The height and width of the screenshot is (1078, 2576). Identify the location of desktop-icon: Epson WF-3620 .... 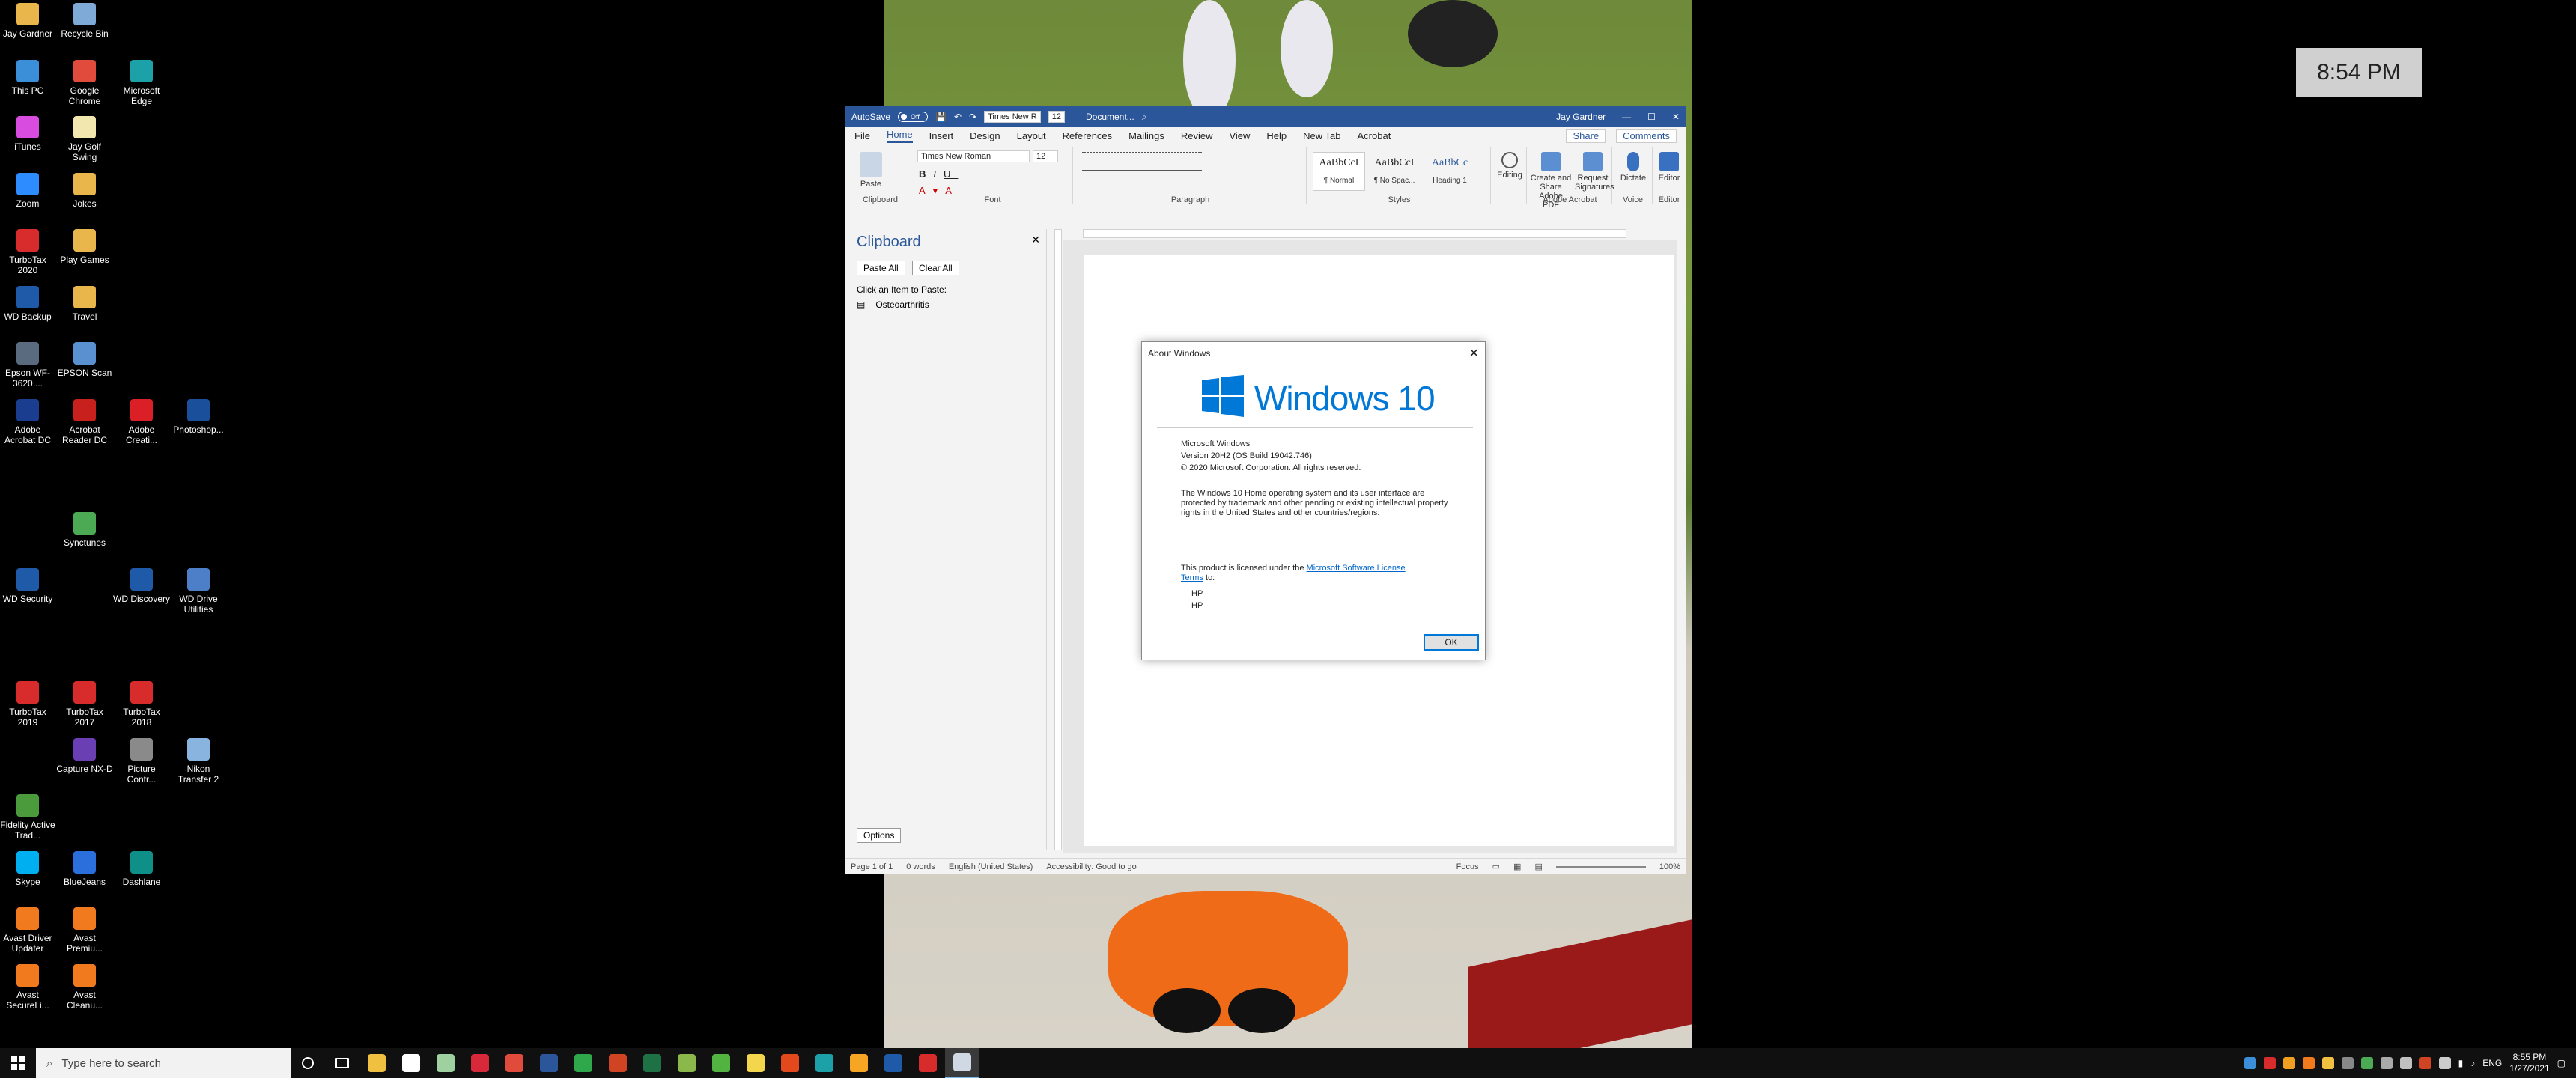
(28, 365).